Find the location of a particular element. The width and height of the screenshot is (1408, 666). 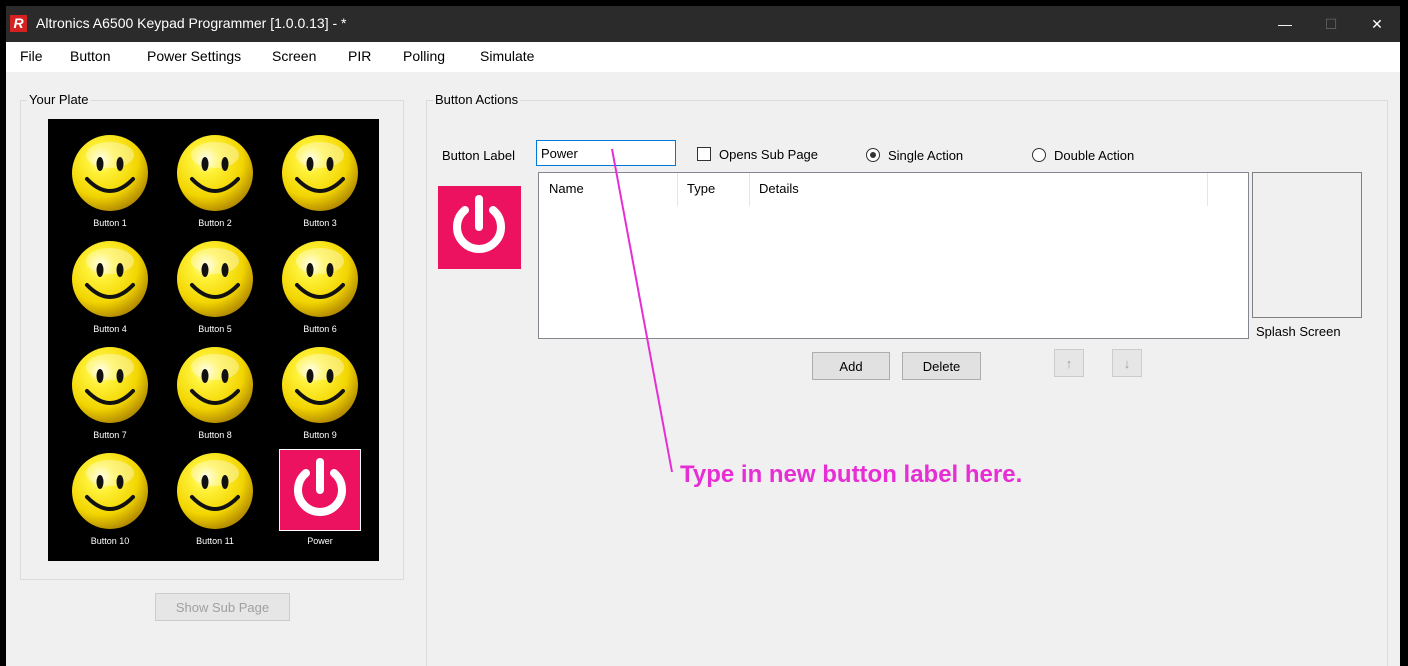

menu-polling: Polling is located at coordinates (424, 56).